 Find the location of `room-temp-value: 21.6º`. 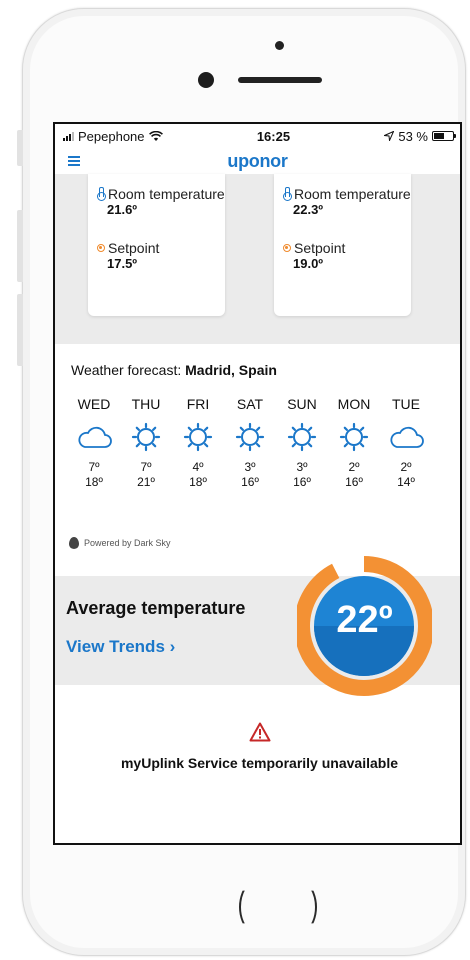

room-temp-value: 21.6º is located at coordinates (122, 209).